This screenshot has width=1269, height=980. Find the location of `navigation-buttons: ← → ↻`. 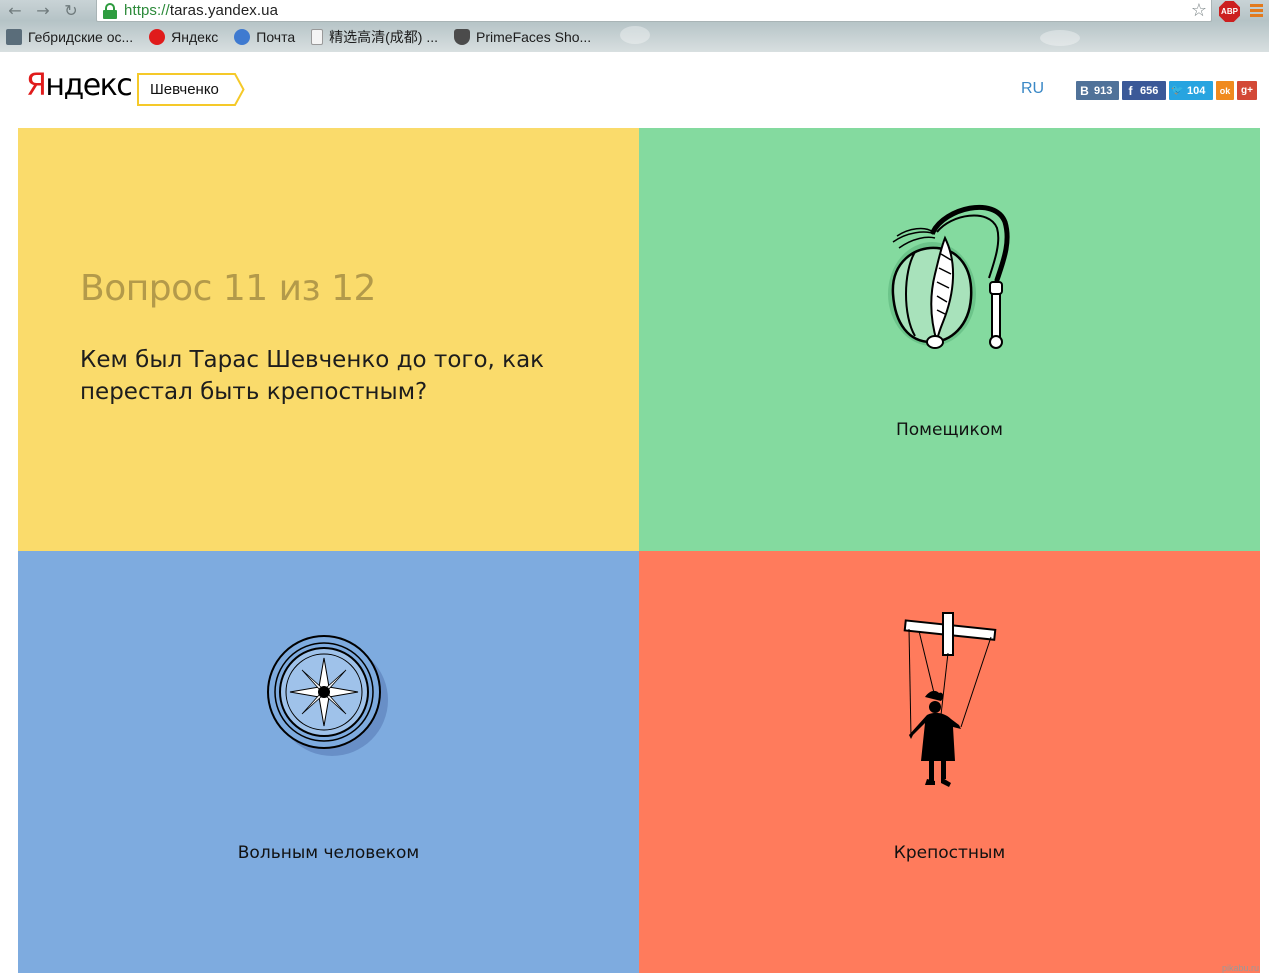

navigation-buttons: ← → ↻ is located at coordinates (43, 11).